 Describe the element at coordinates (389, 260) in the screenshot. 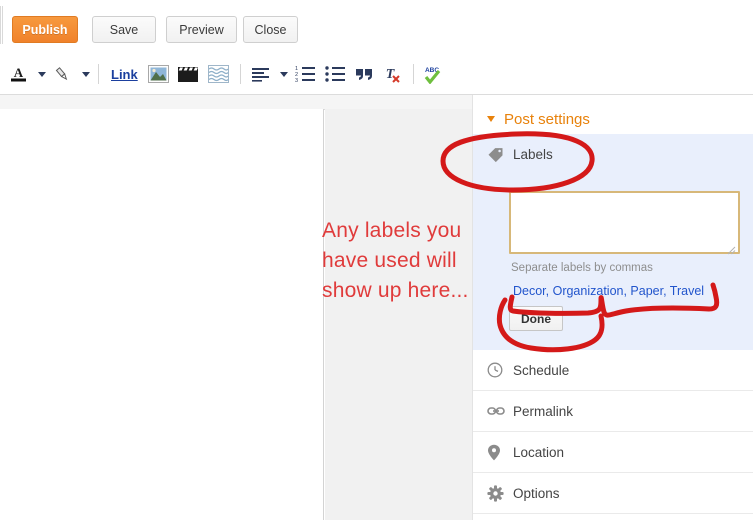

I see `annotation-line-2: have used will` at that location.